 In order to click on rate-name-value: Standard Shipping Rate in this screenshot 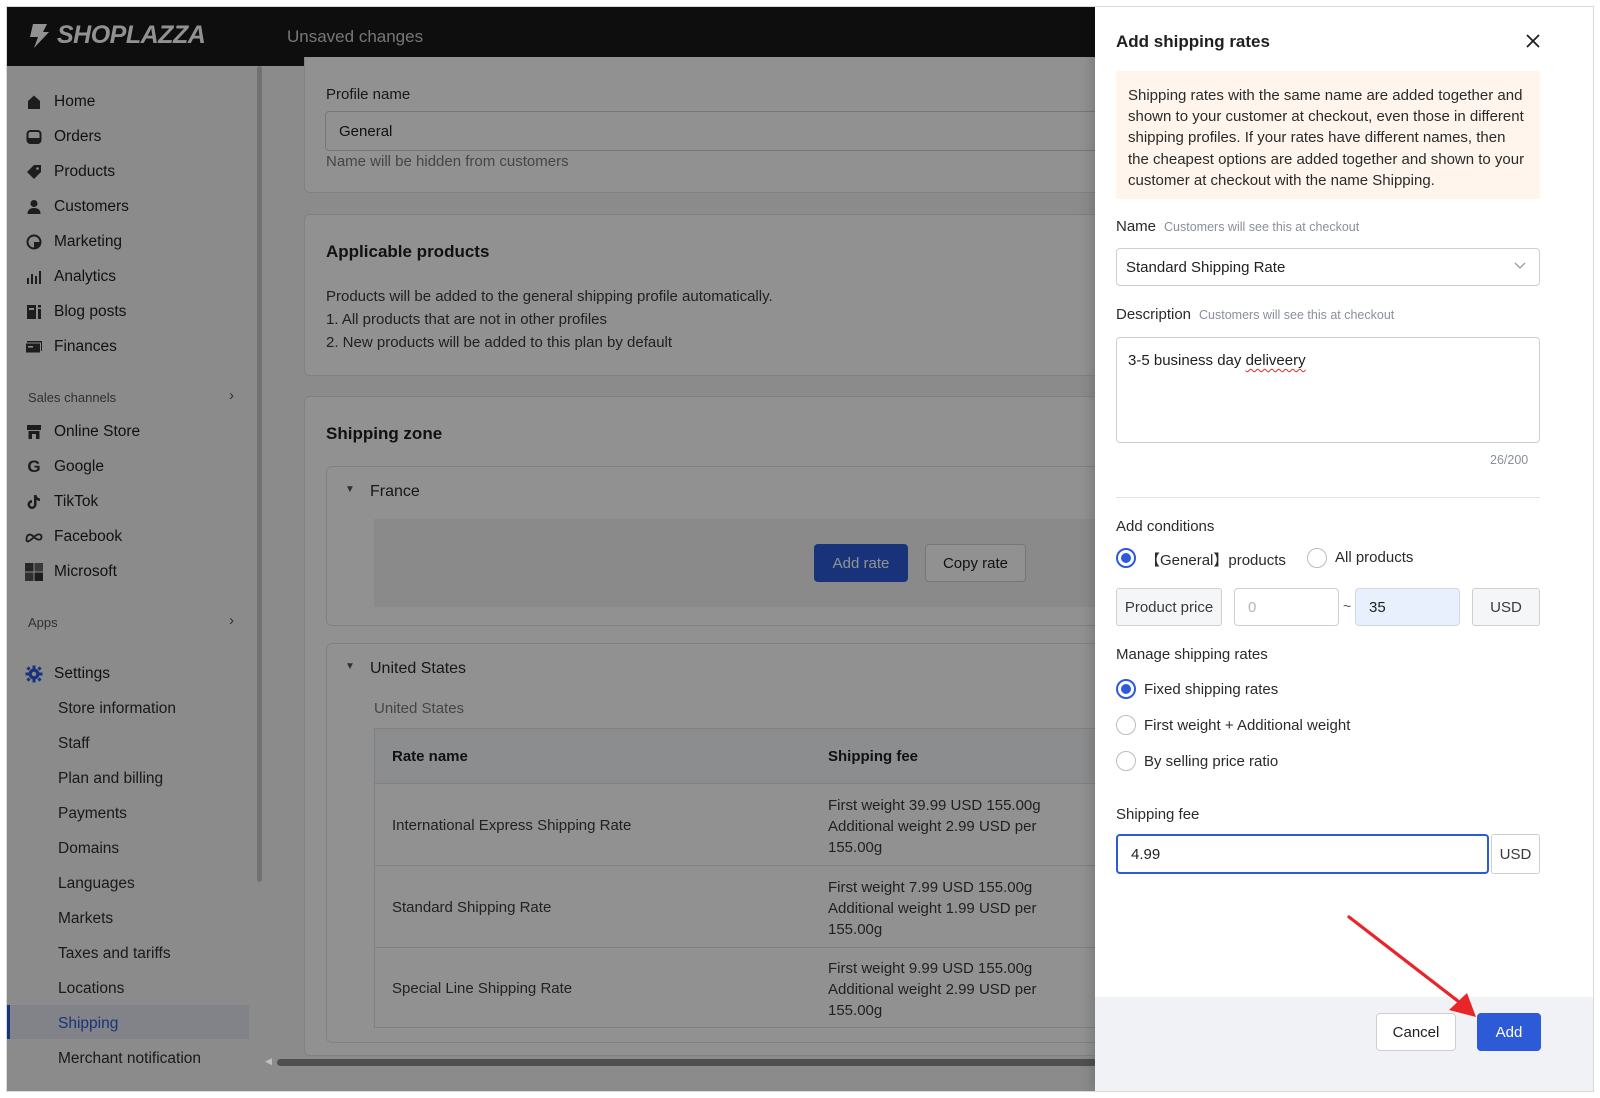, I will do `click(1206, 267)`.